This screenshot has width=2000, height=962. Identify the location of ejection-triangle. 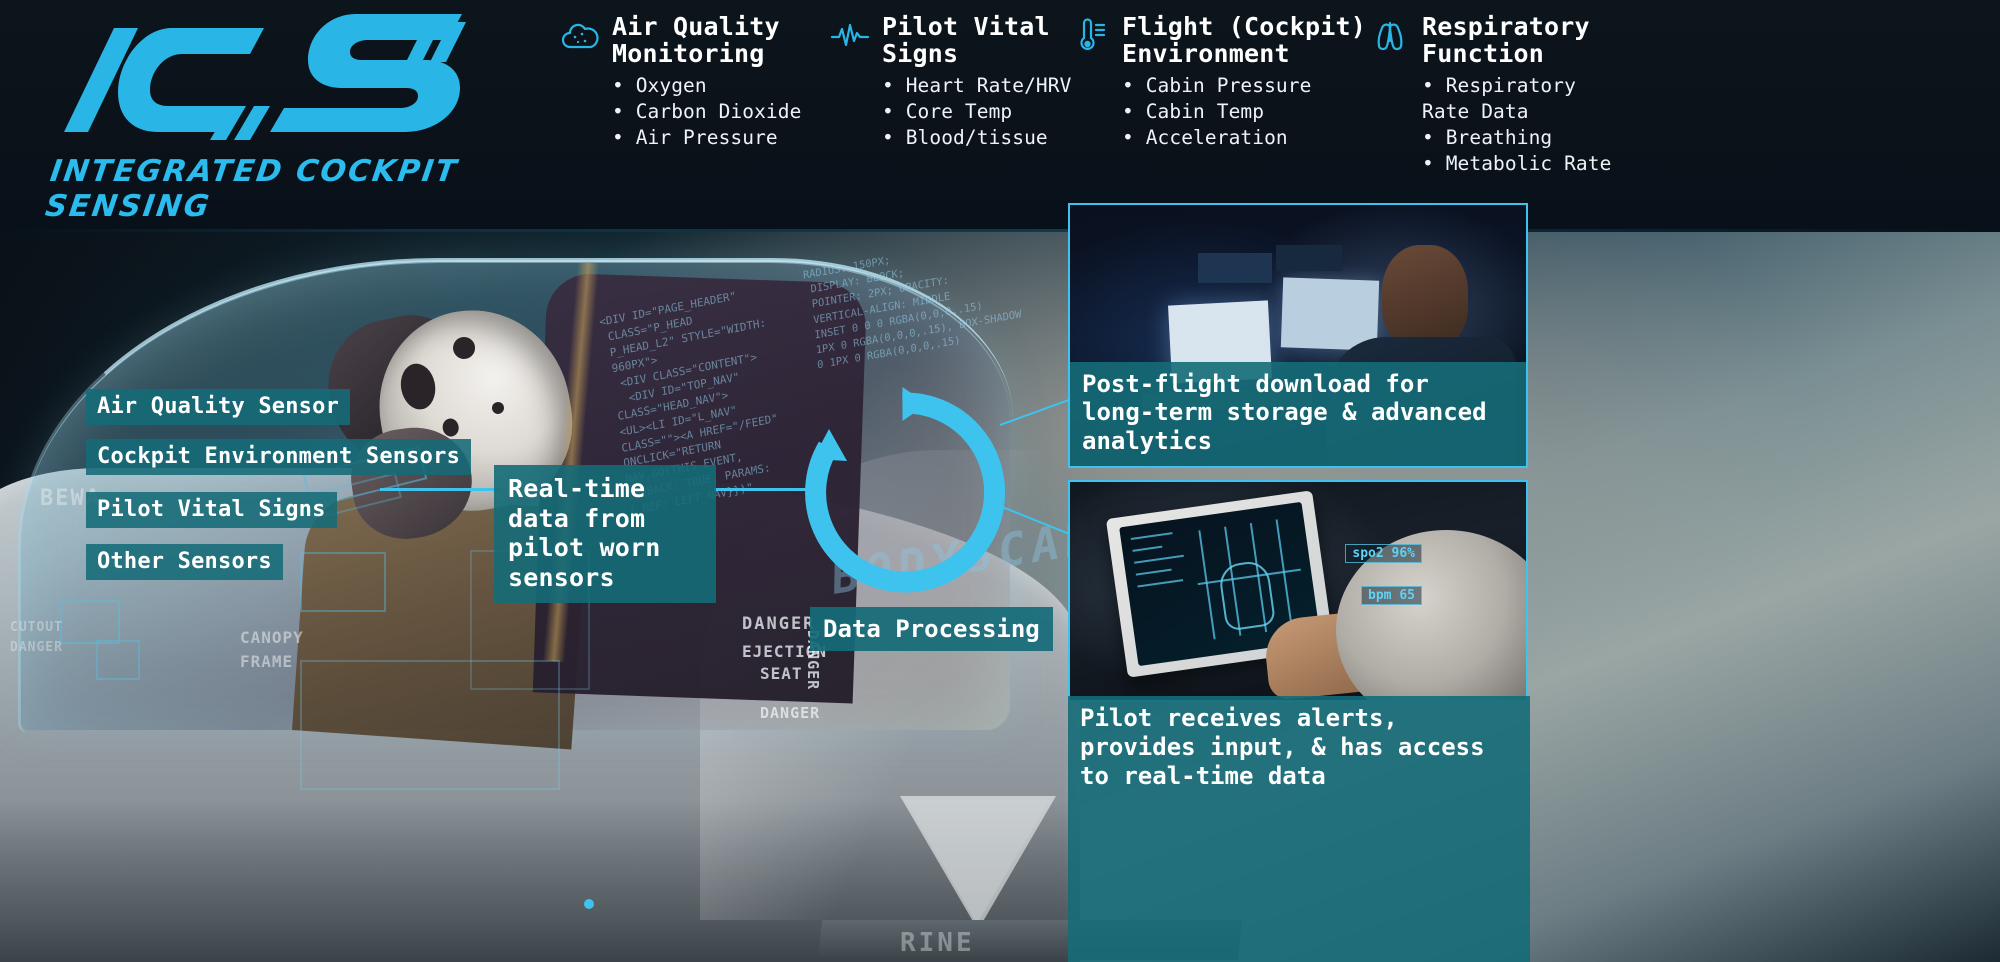
(977, 862).